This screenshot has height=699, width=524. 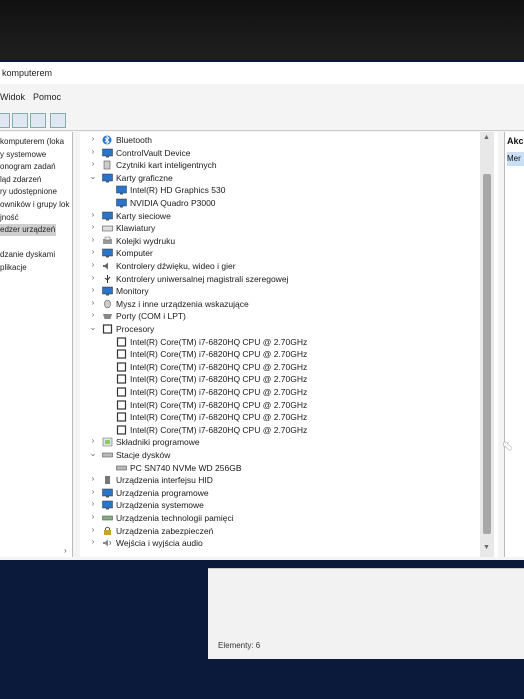 What do you see at coordinates (164, 531) in the screenshot?
I see `device-category: Urządzenia zabezpieczeń` at bounding box center [164, 531].